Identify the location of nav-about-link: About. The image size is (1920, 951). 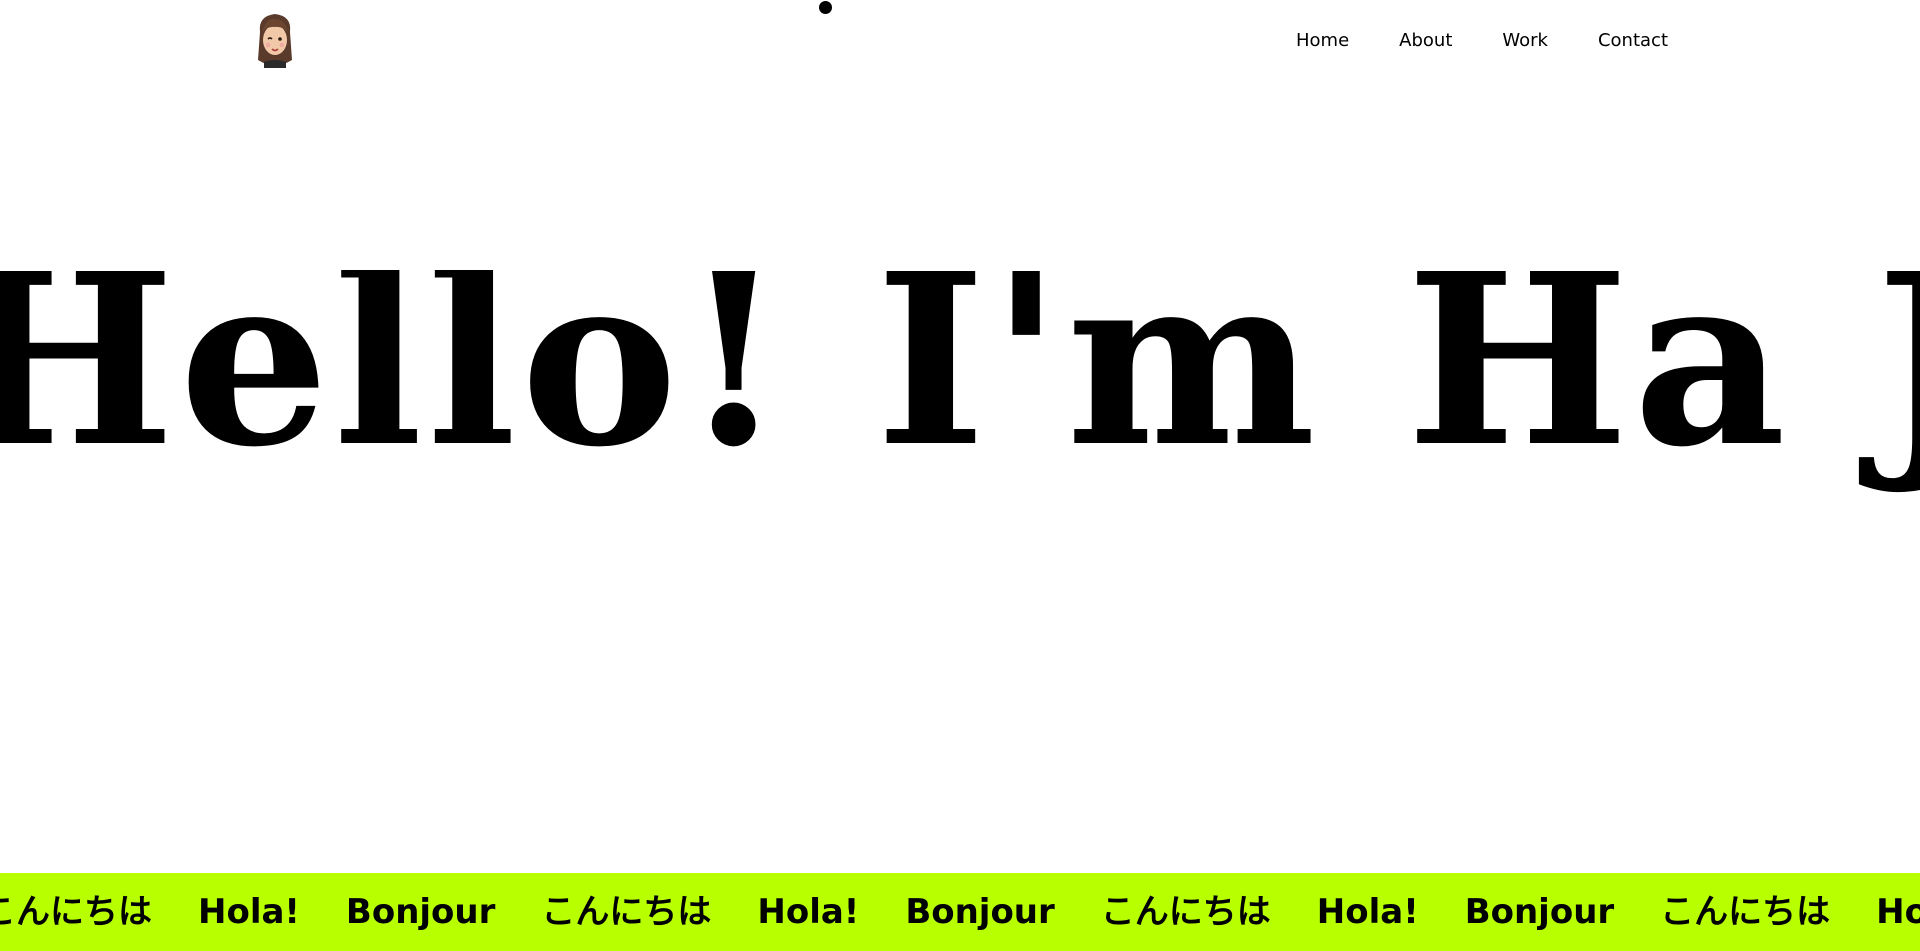
(1425, 41).